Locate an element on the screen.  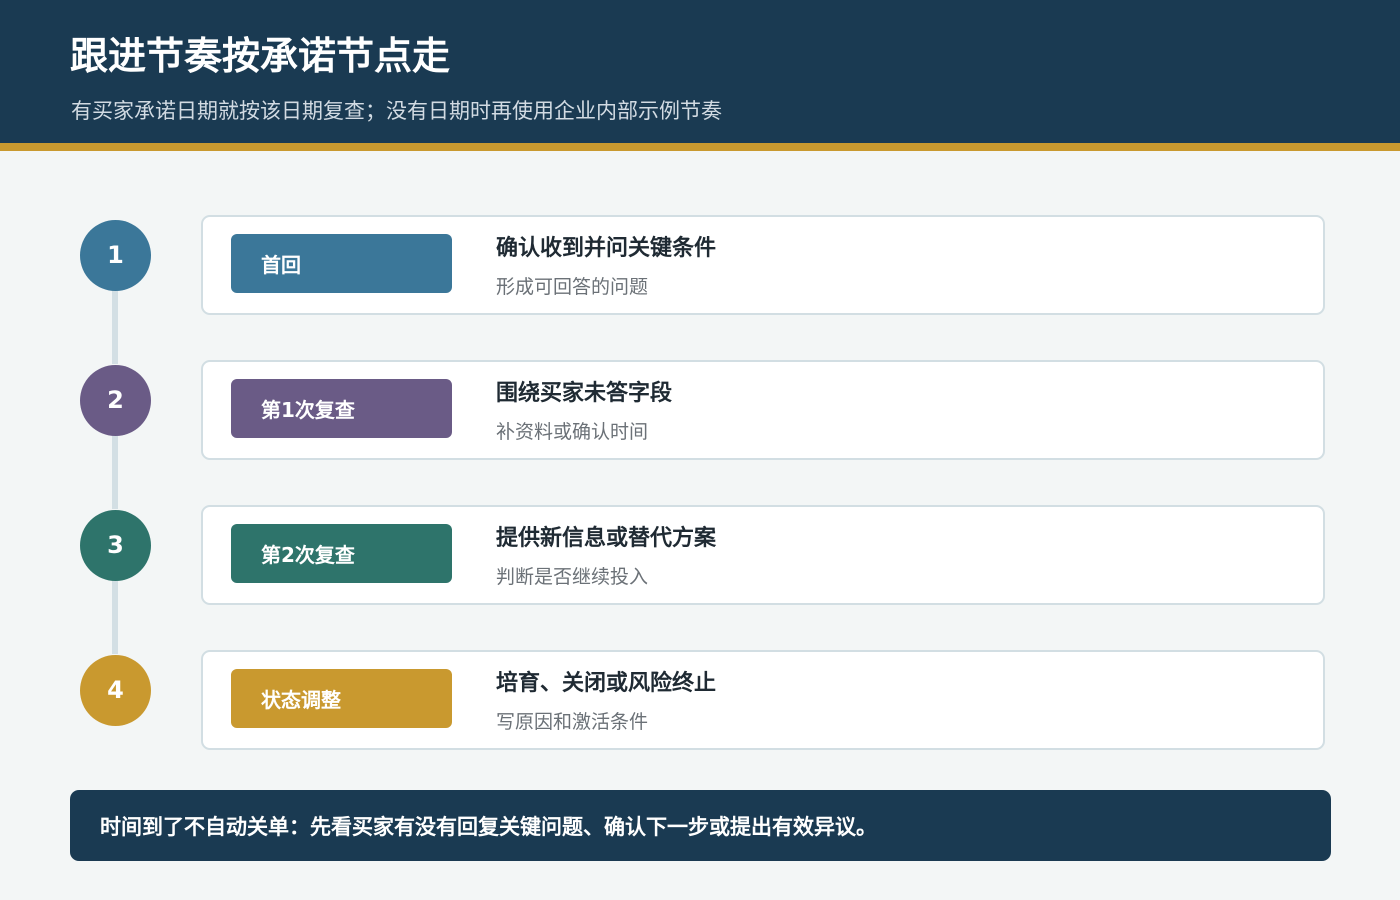
step-description: 写原因和激活条件 is located at coordinates (572, 722).